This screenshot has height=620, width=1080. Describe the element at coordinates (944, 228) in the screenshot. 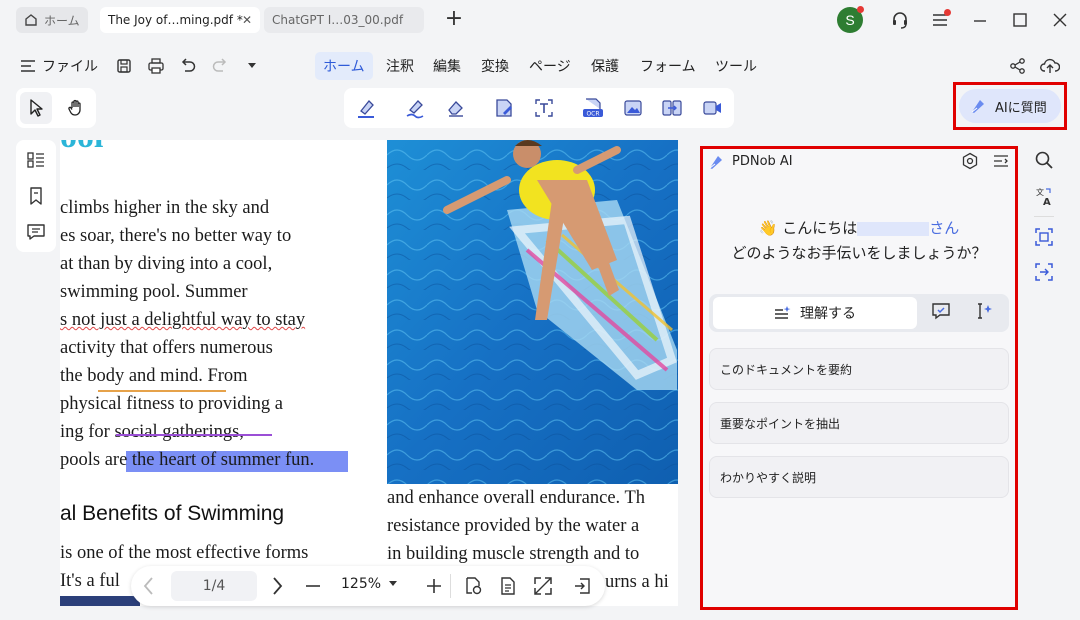

I see `greeting-suffix: さん` at that location.